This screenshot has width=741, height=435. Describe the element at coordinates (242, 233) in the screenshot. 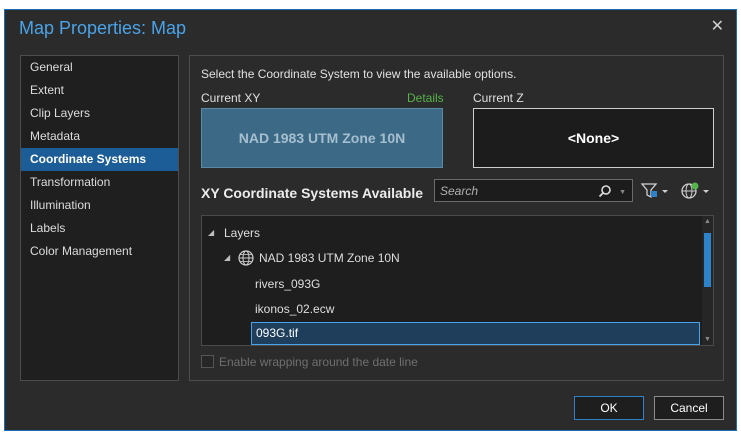

I see `tree-node-label: Layers` at that location.